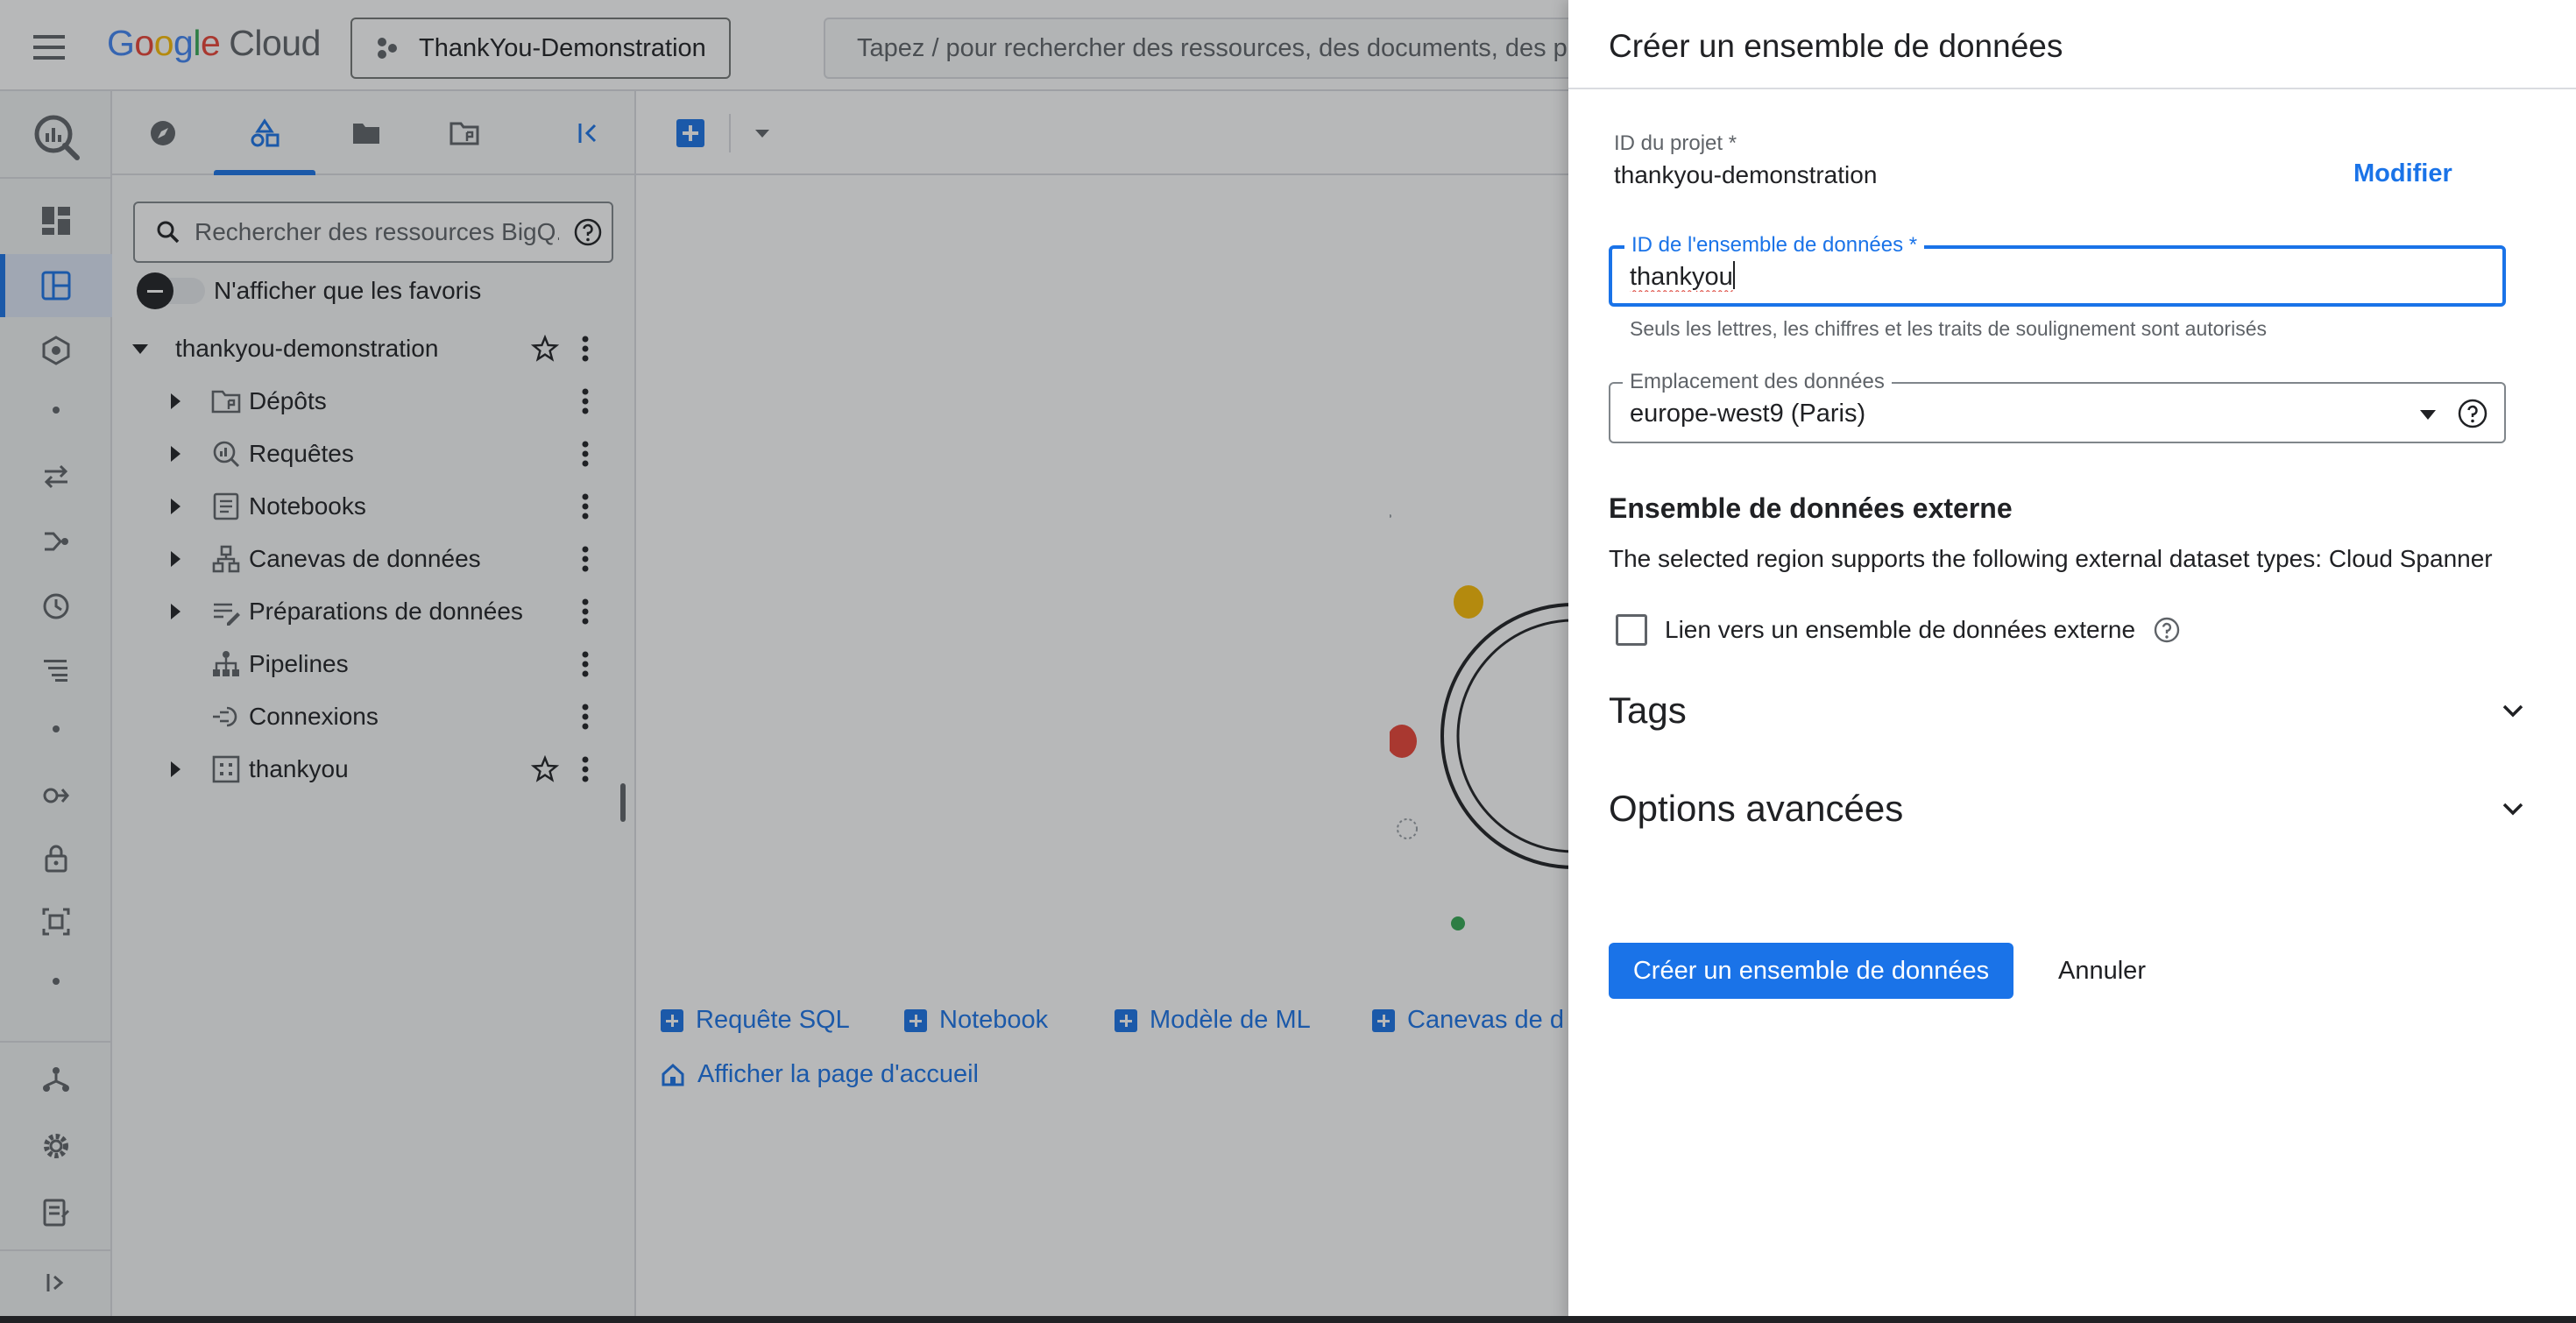 This screenshot has width=2576, height=1323. I want to click on panel-title: Créer un ensemble de données, so click(1836, 46).